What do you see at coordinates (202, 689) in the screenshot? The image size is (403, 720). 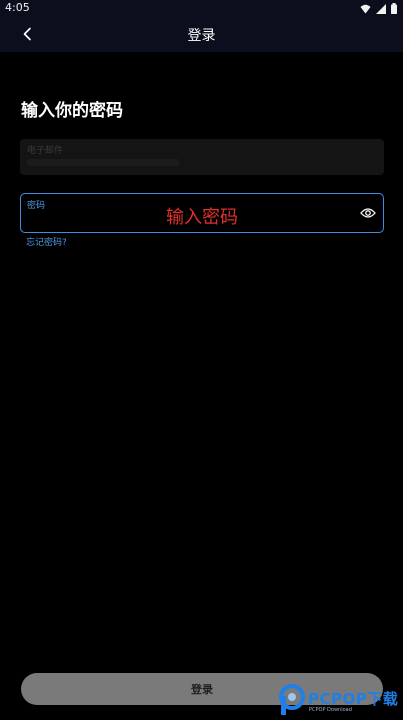 I see `login-button: 登录` at bounding box center [202, 689].